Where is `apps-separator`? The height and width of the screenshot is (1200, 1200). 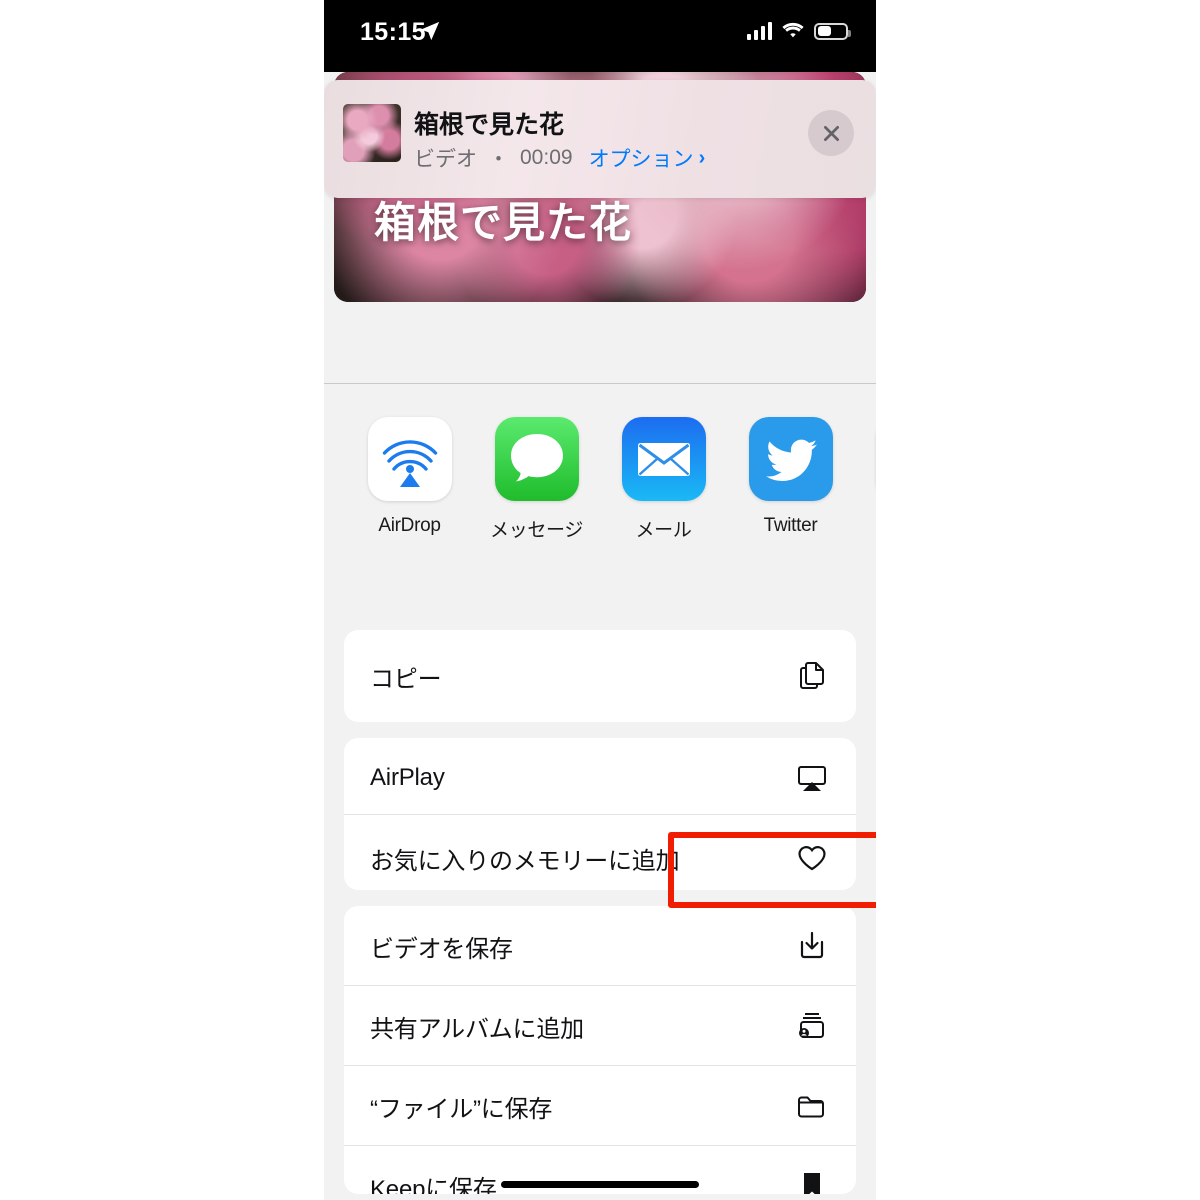 apps-separator is located at coordinates (600, 383).